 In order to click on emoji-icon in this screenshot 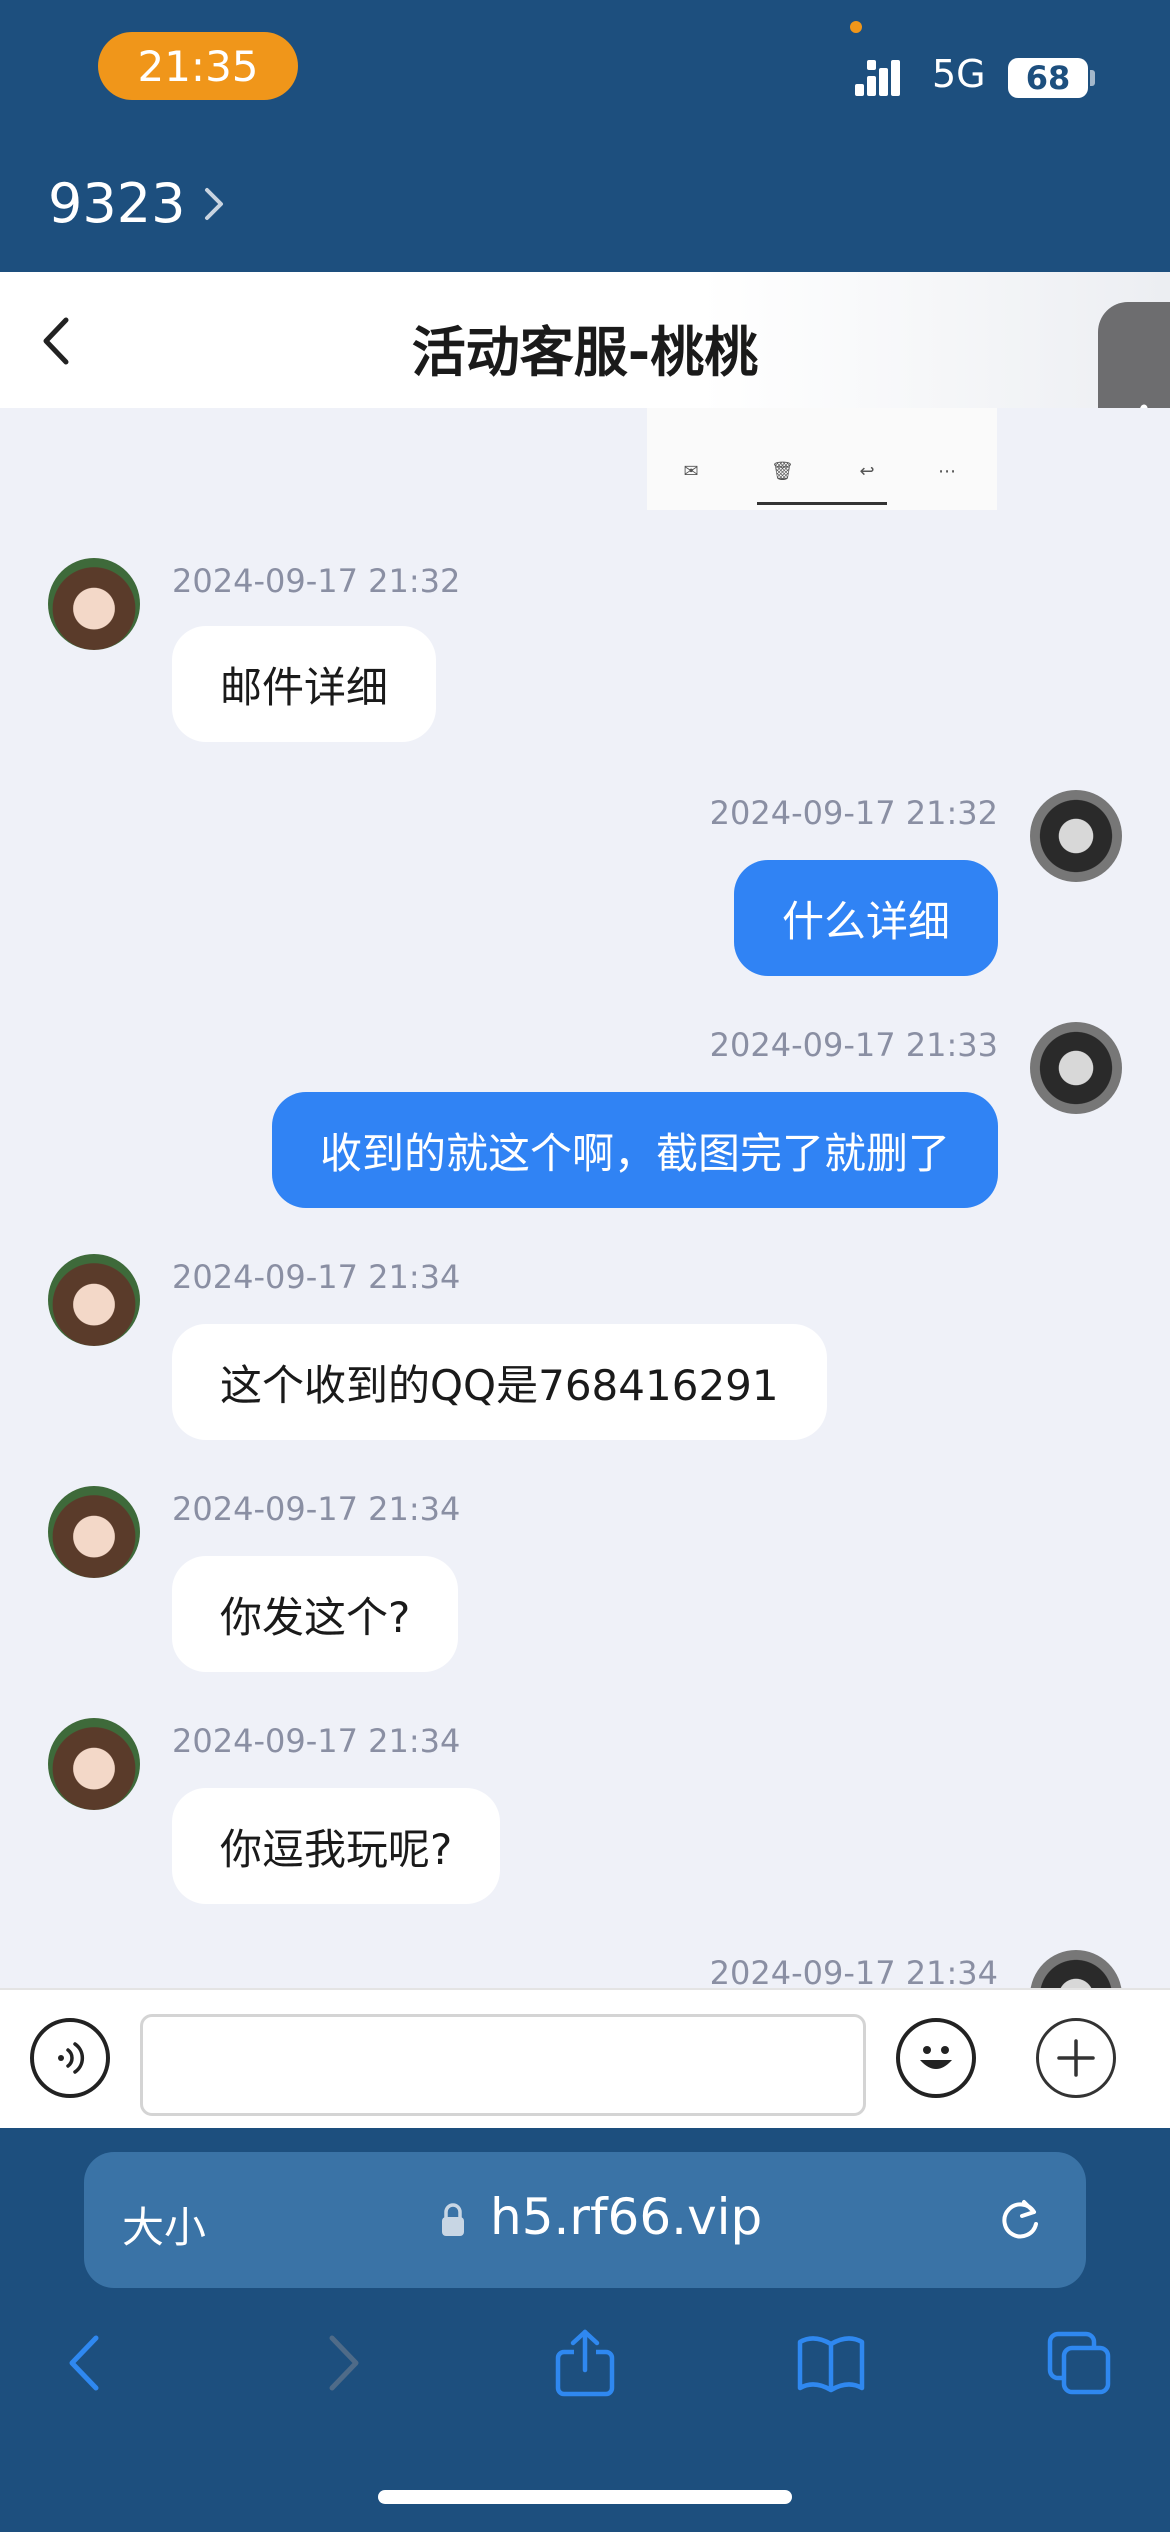, I will do `click(936, 2057)`.